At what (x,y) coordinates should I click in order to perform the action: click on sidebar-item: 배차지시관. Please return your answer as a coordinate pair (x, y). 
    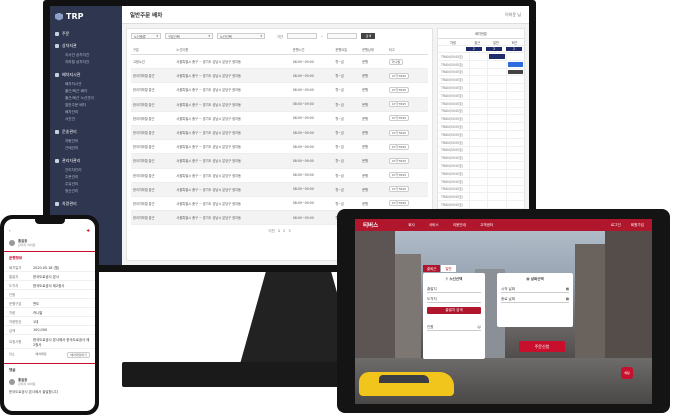
    Looking at the image, I should click on (86, 84).